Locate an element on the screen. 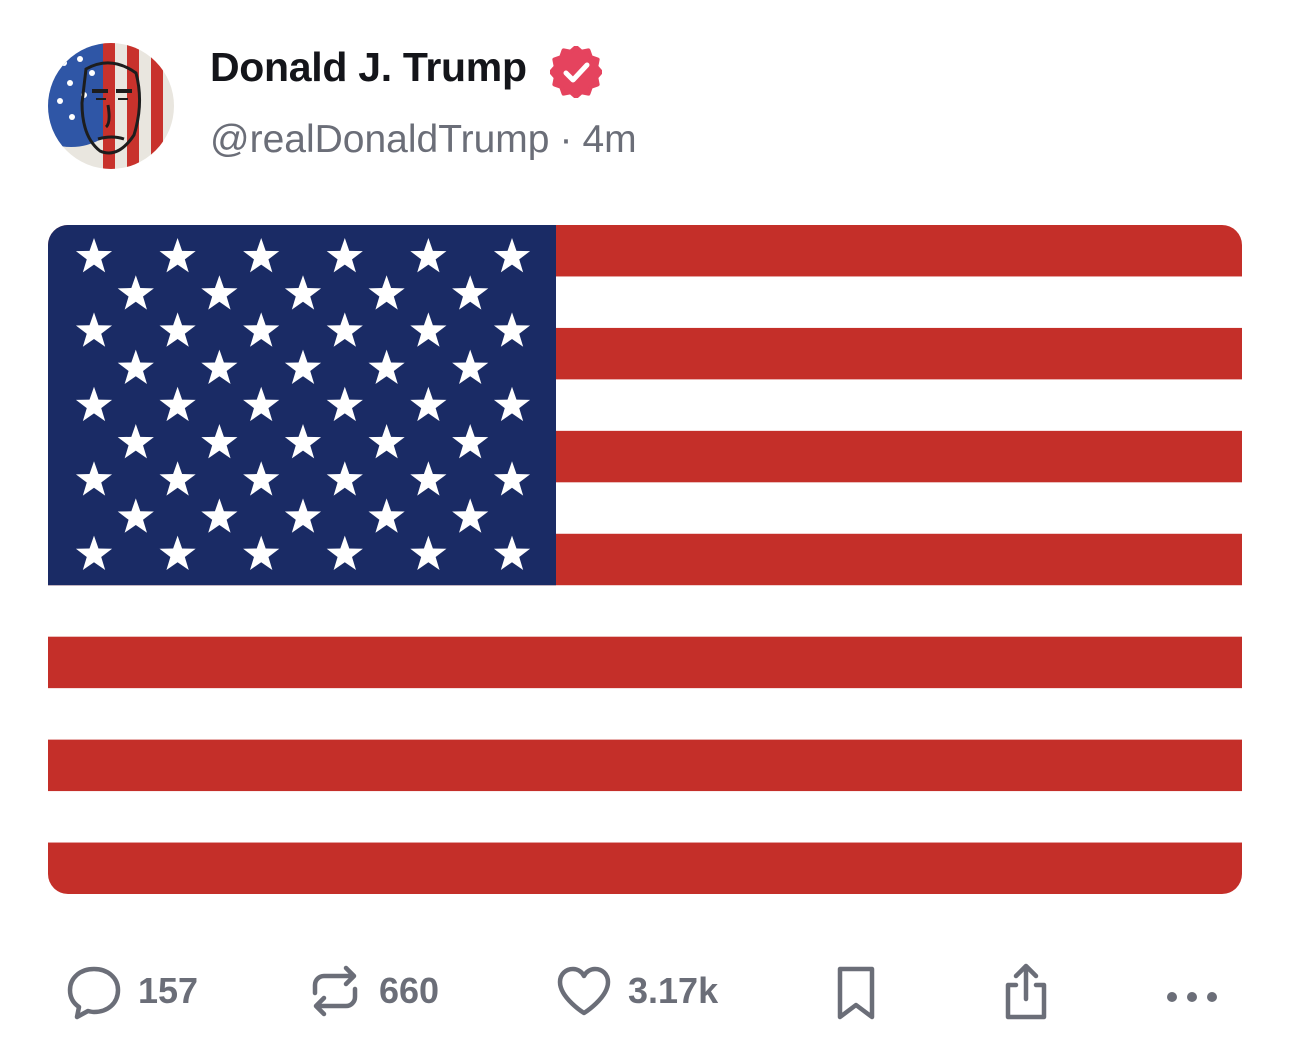  handle: @realDonaldTrump is located at coordinates (379, 139).